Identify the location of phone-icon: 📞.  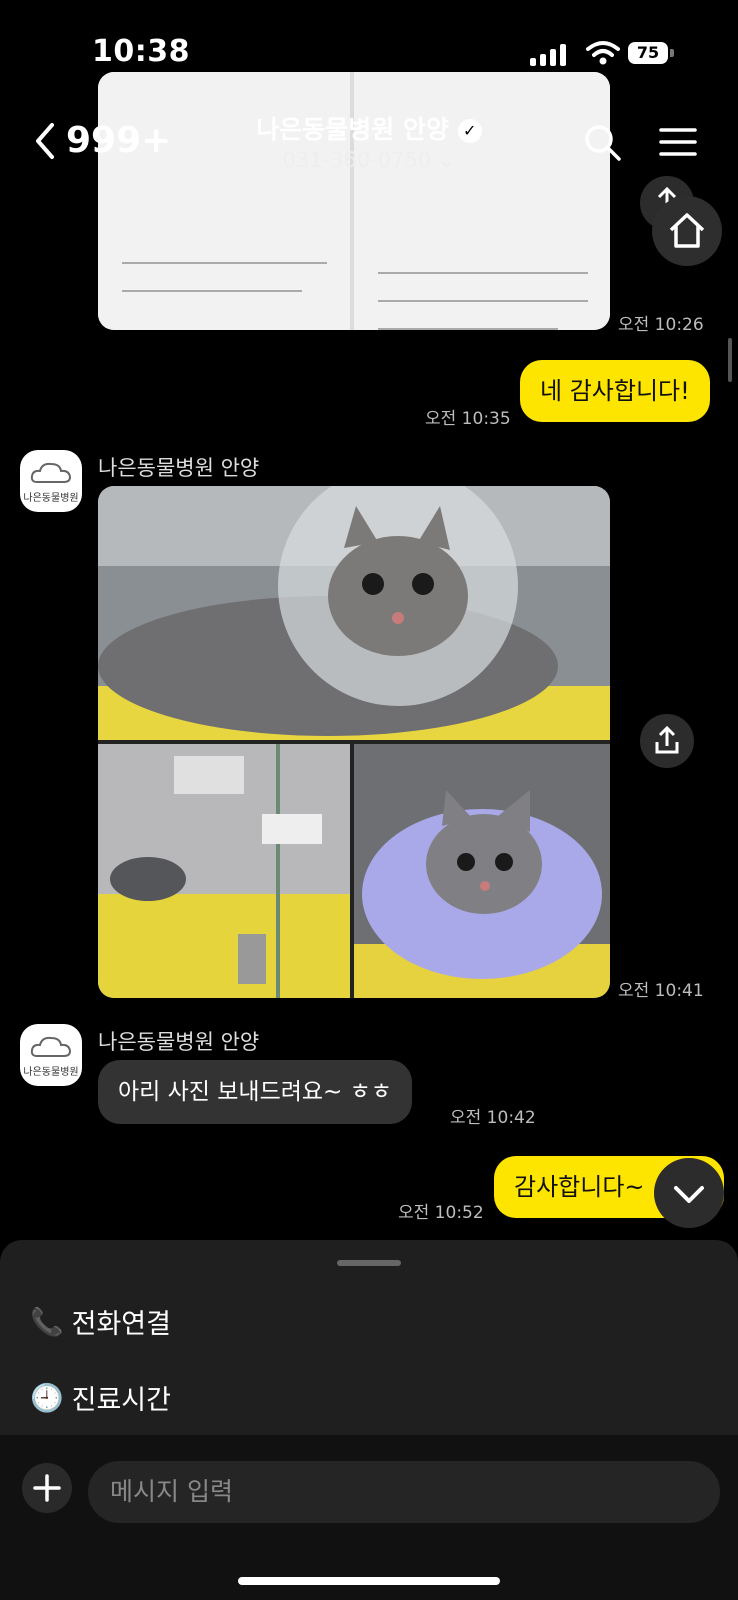
(47, 1322).